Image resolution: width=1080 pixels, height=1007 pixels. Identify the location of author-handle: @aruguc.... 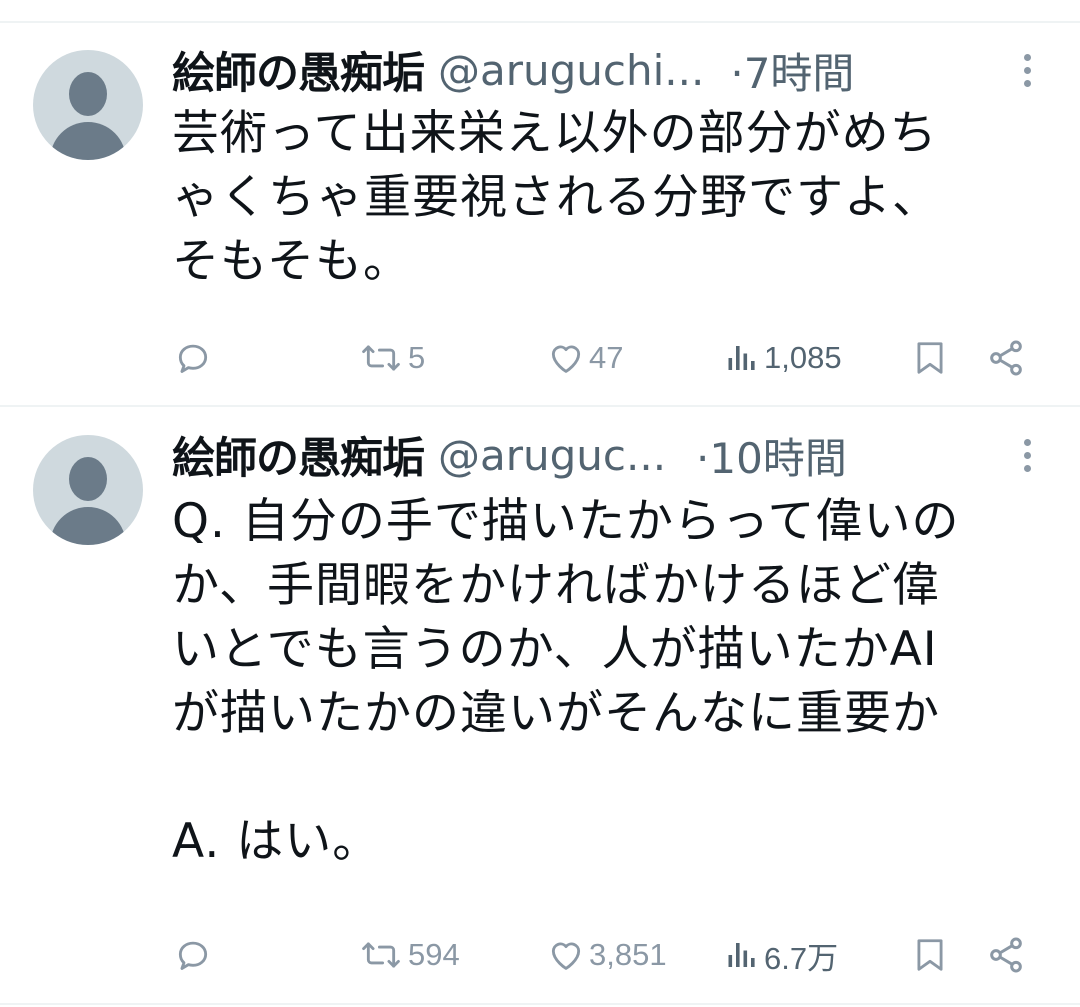
(552, 455).